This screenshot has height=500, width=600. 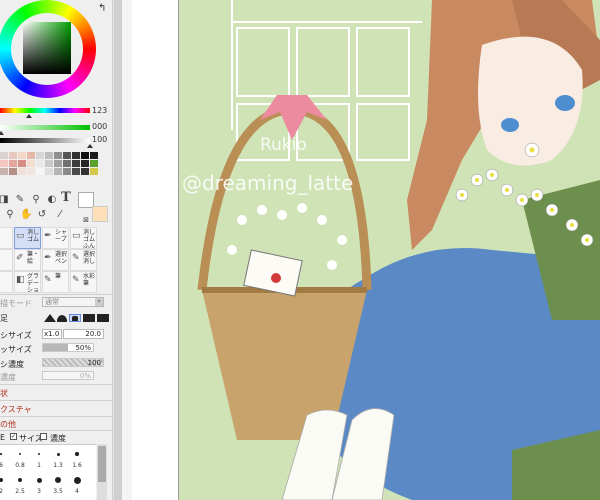 I want to click on edge-flat-icon, so click(x=103, y=318).